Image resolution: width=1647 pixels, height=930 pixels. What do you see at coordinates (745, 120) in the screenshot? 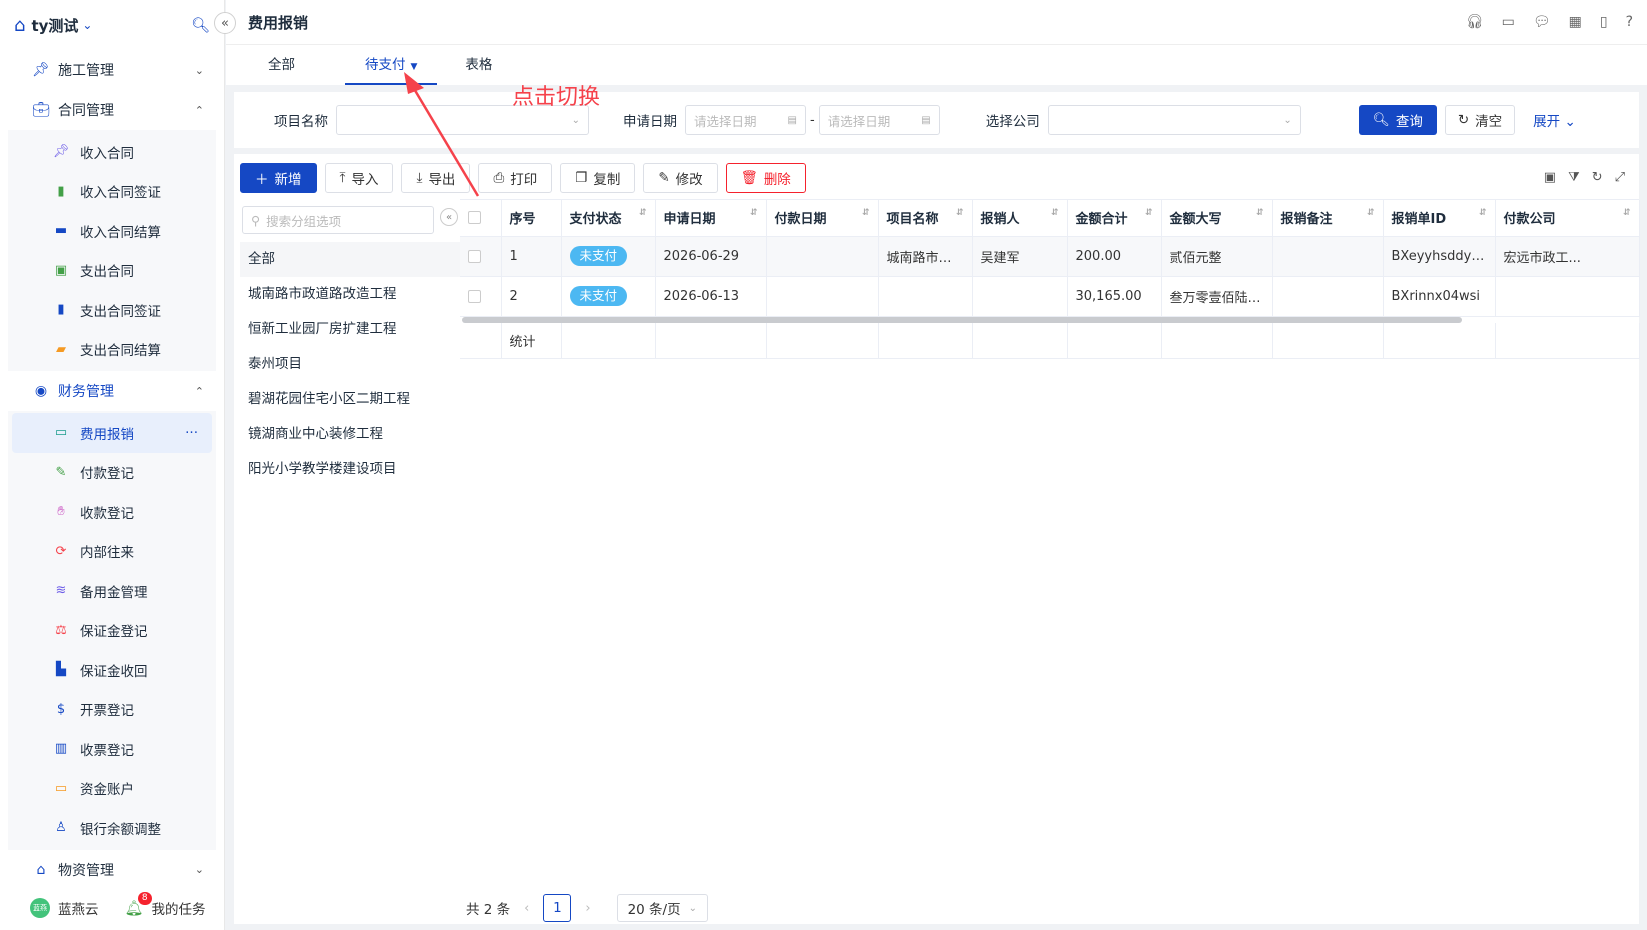
I see `date-start-input: 请选择日期 ▤` at bounding box center [745, 120].